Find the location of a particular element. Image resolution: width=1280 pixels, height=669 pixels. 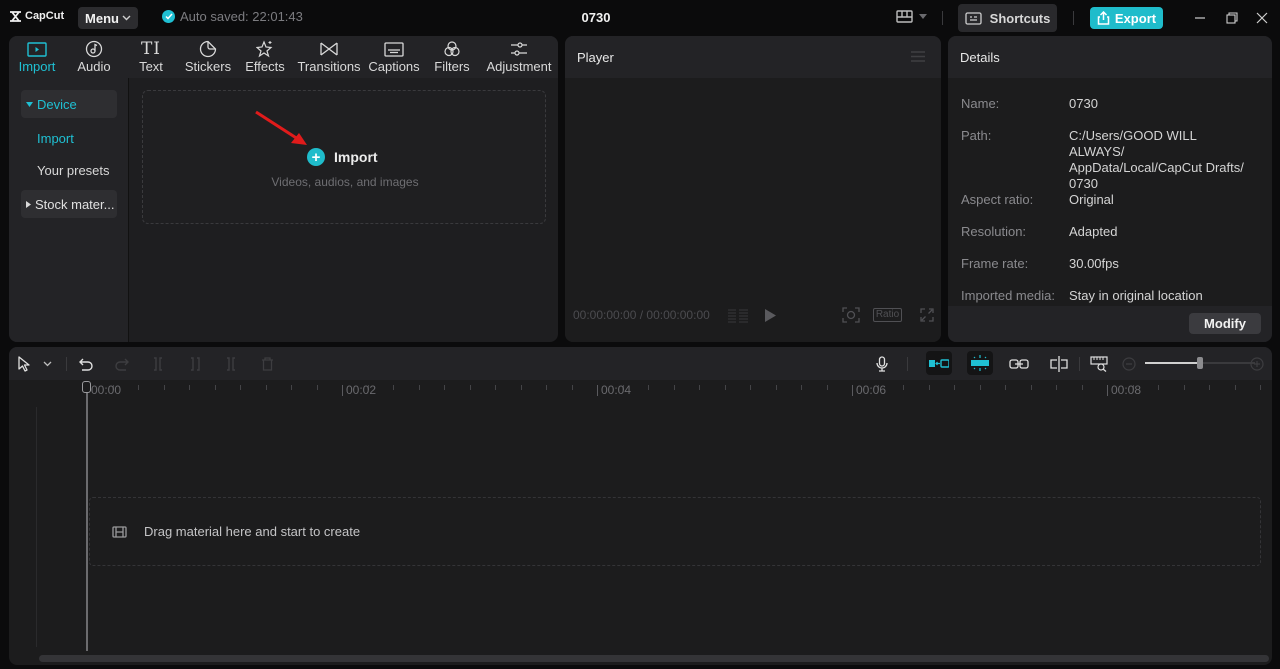

zoom-fit-icon is located at coordinates (851, 315).